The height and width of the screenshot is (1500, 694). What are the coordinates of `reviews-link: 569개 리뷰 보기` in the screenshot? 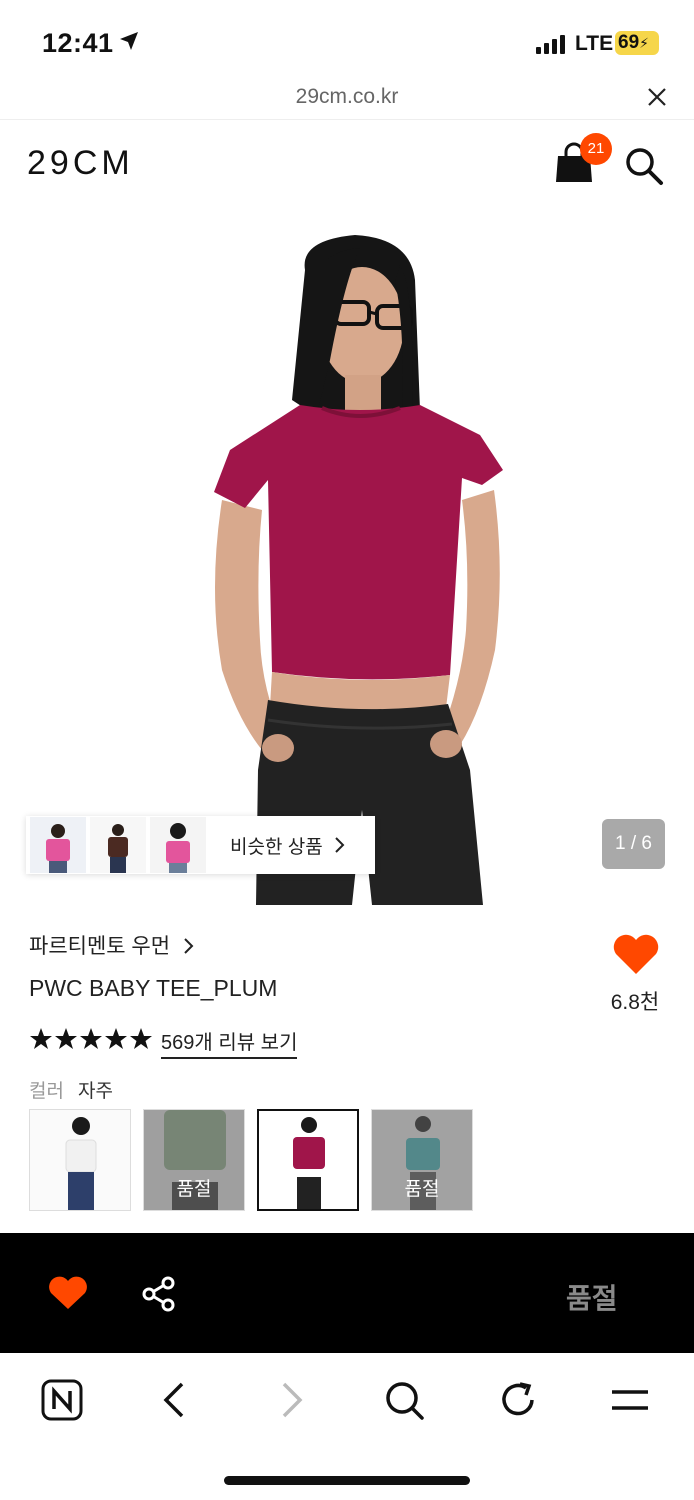 It's located at (229, 1042).